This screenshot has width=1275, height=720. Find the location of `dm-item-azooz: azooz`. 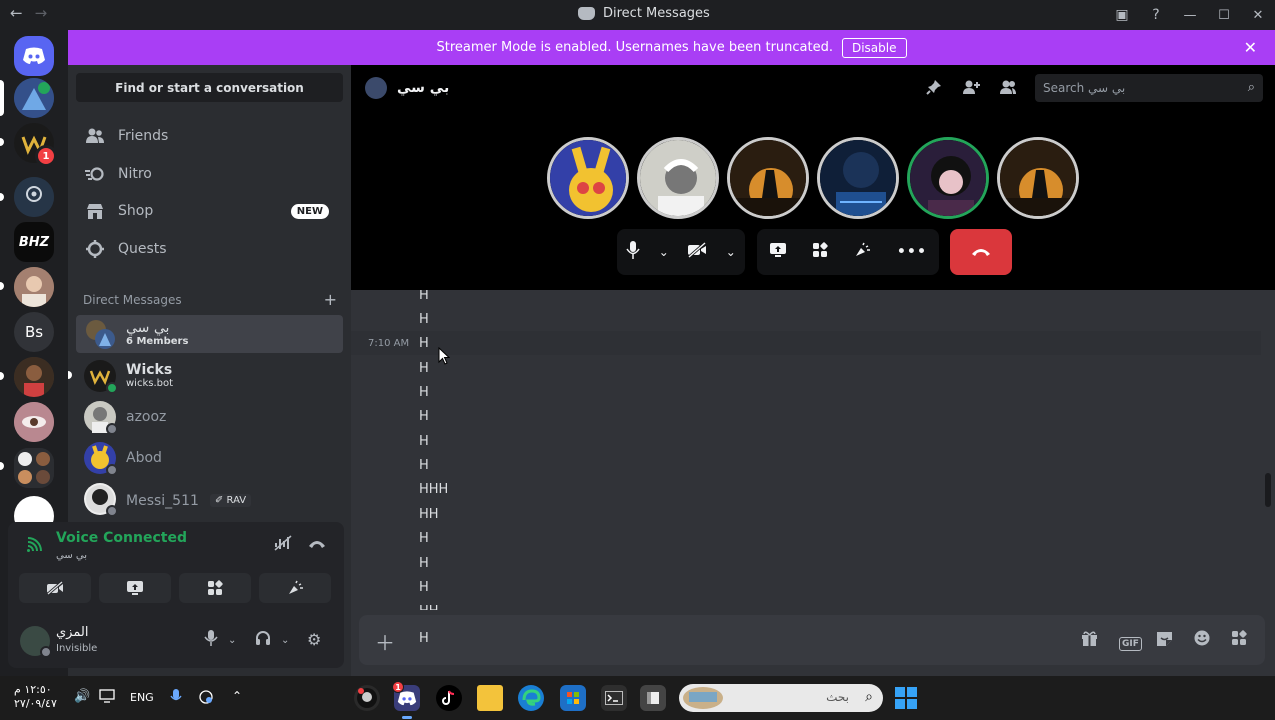

dm-item-azooz: azooz is located at coordinates (209, 417).